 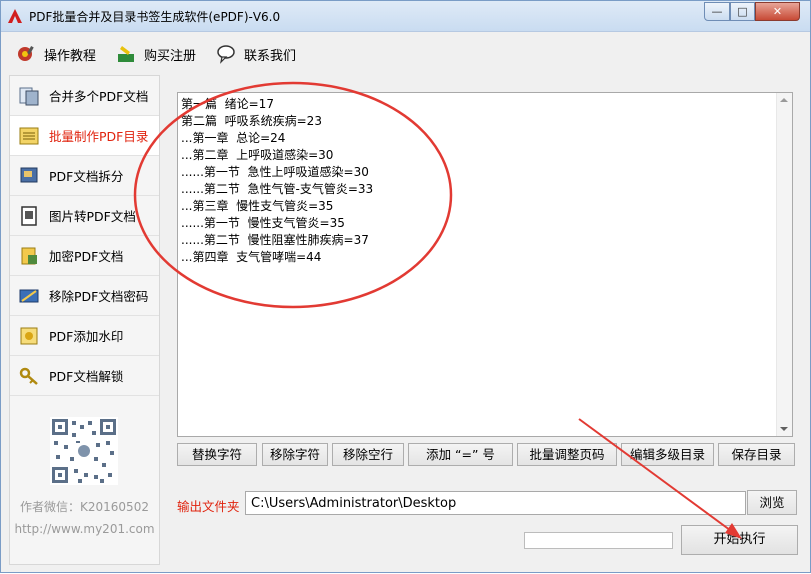 I want to click on sidebar-item-watermark: PDF添加水印, so click(x=84, y=336).